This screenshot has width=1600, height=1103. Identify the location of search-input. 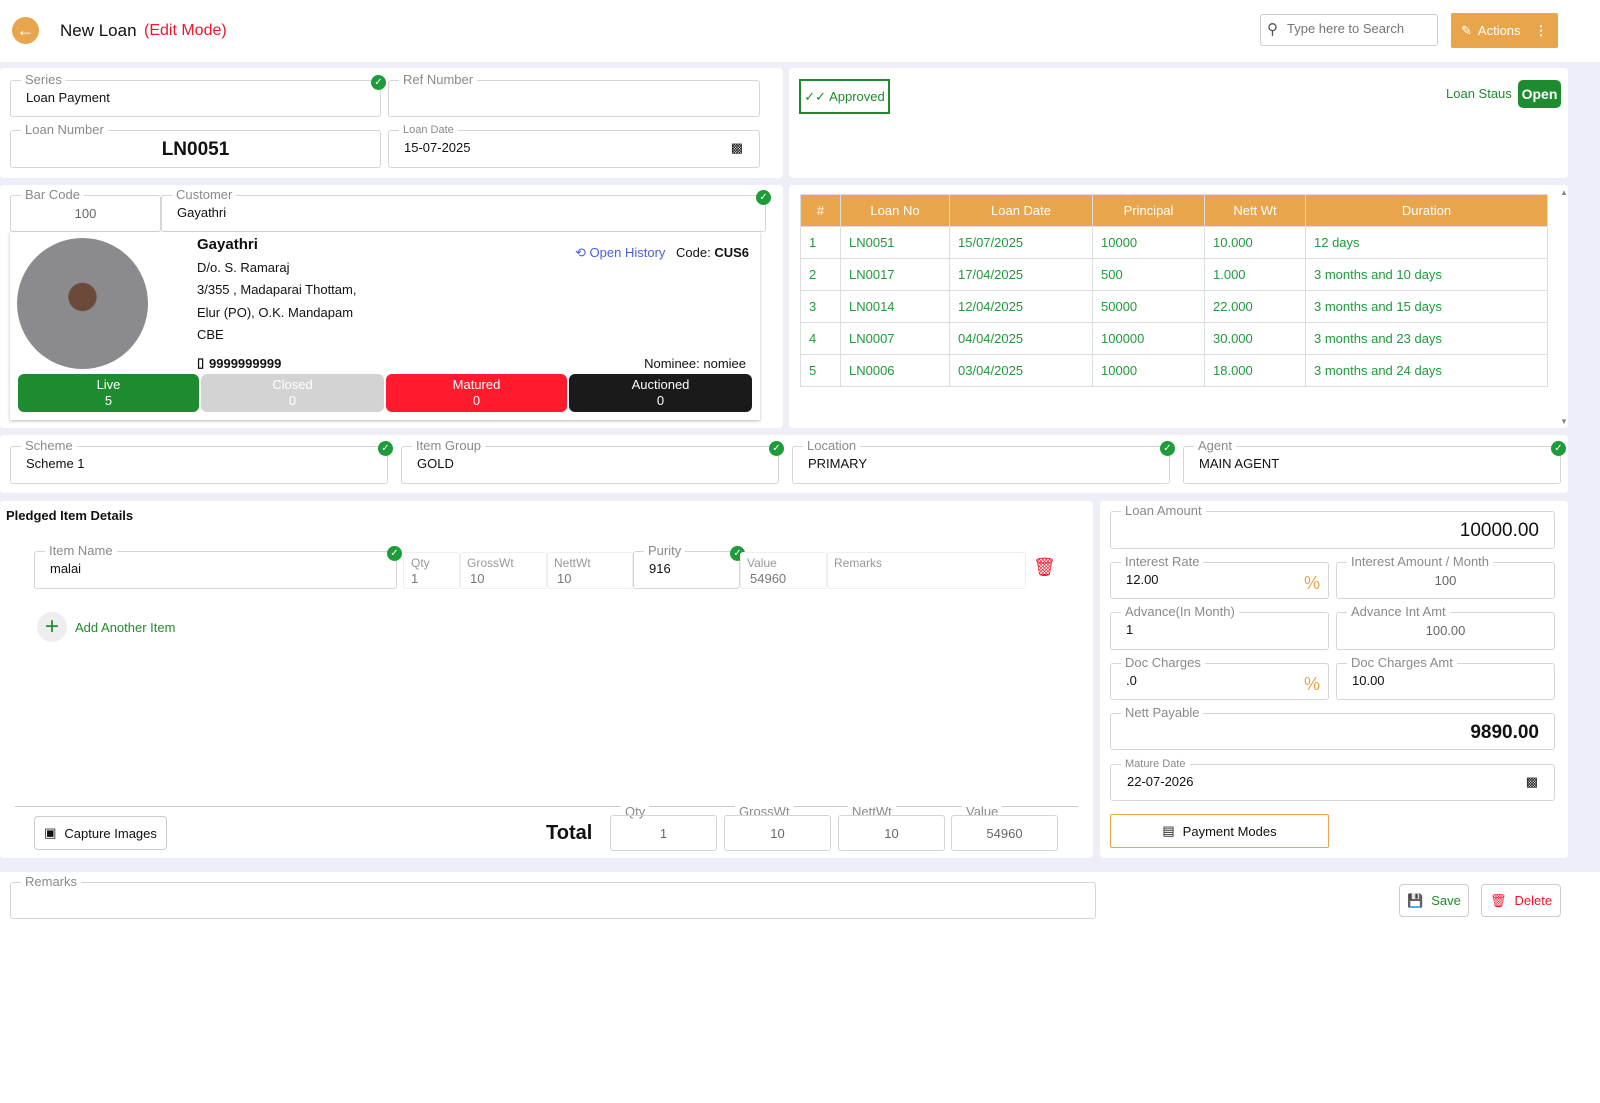
(1359, 28).